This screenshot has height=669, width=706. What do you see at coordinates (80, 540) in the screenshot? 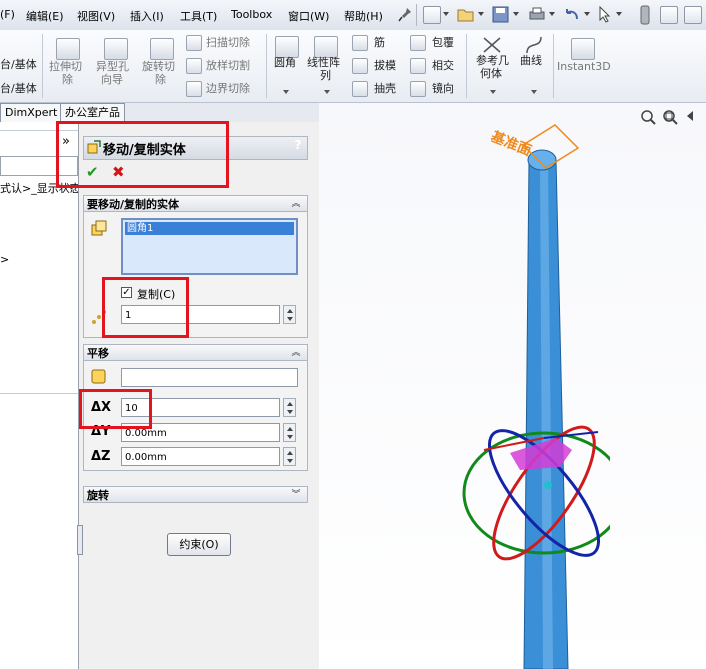
I see `pane-resize-handle` at bounding box center [80, 540].